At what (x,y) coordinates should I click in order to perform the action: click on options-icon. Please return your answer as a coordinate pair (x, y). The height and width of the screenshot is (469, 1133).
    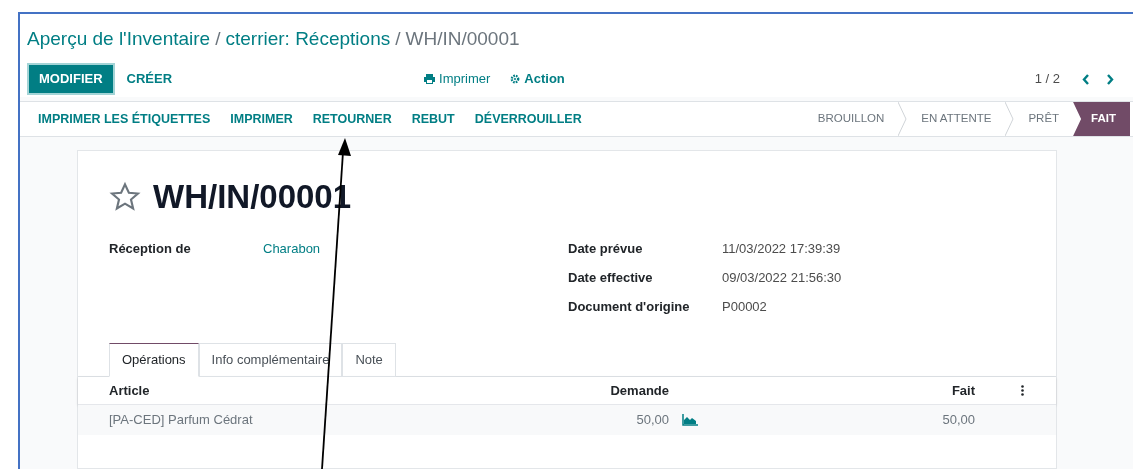
    Looking at the image, I should click on (1022, 390).